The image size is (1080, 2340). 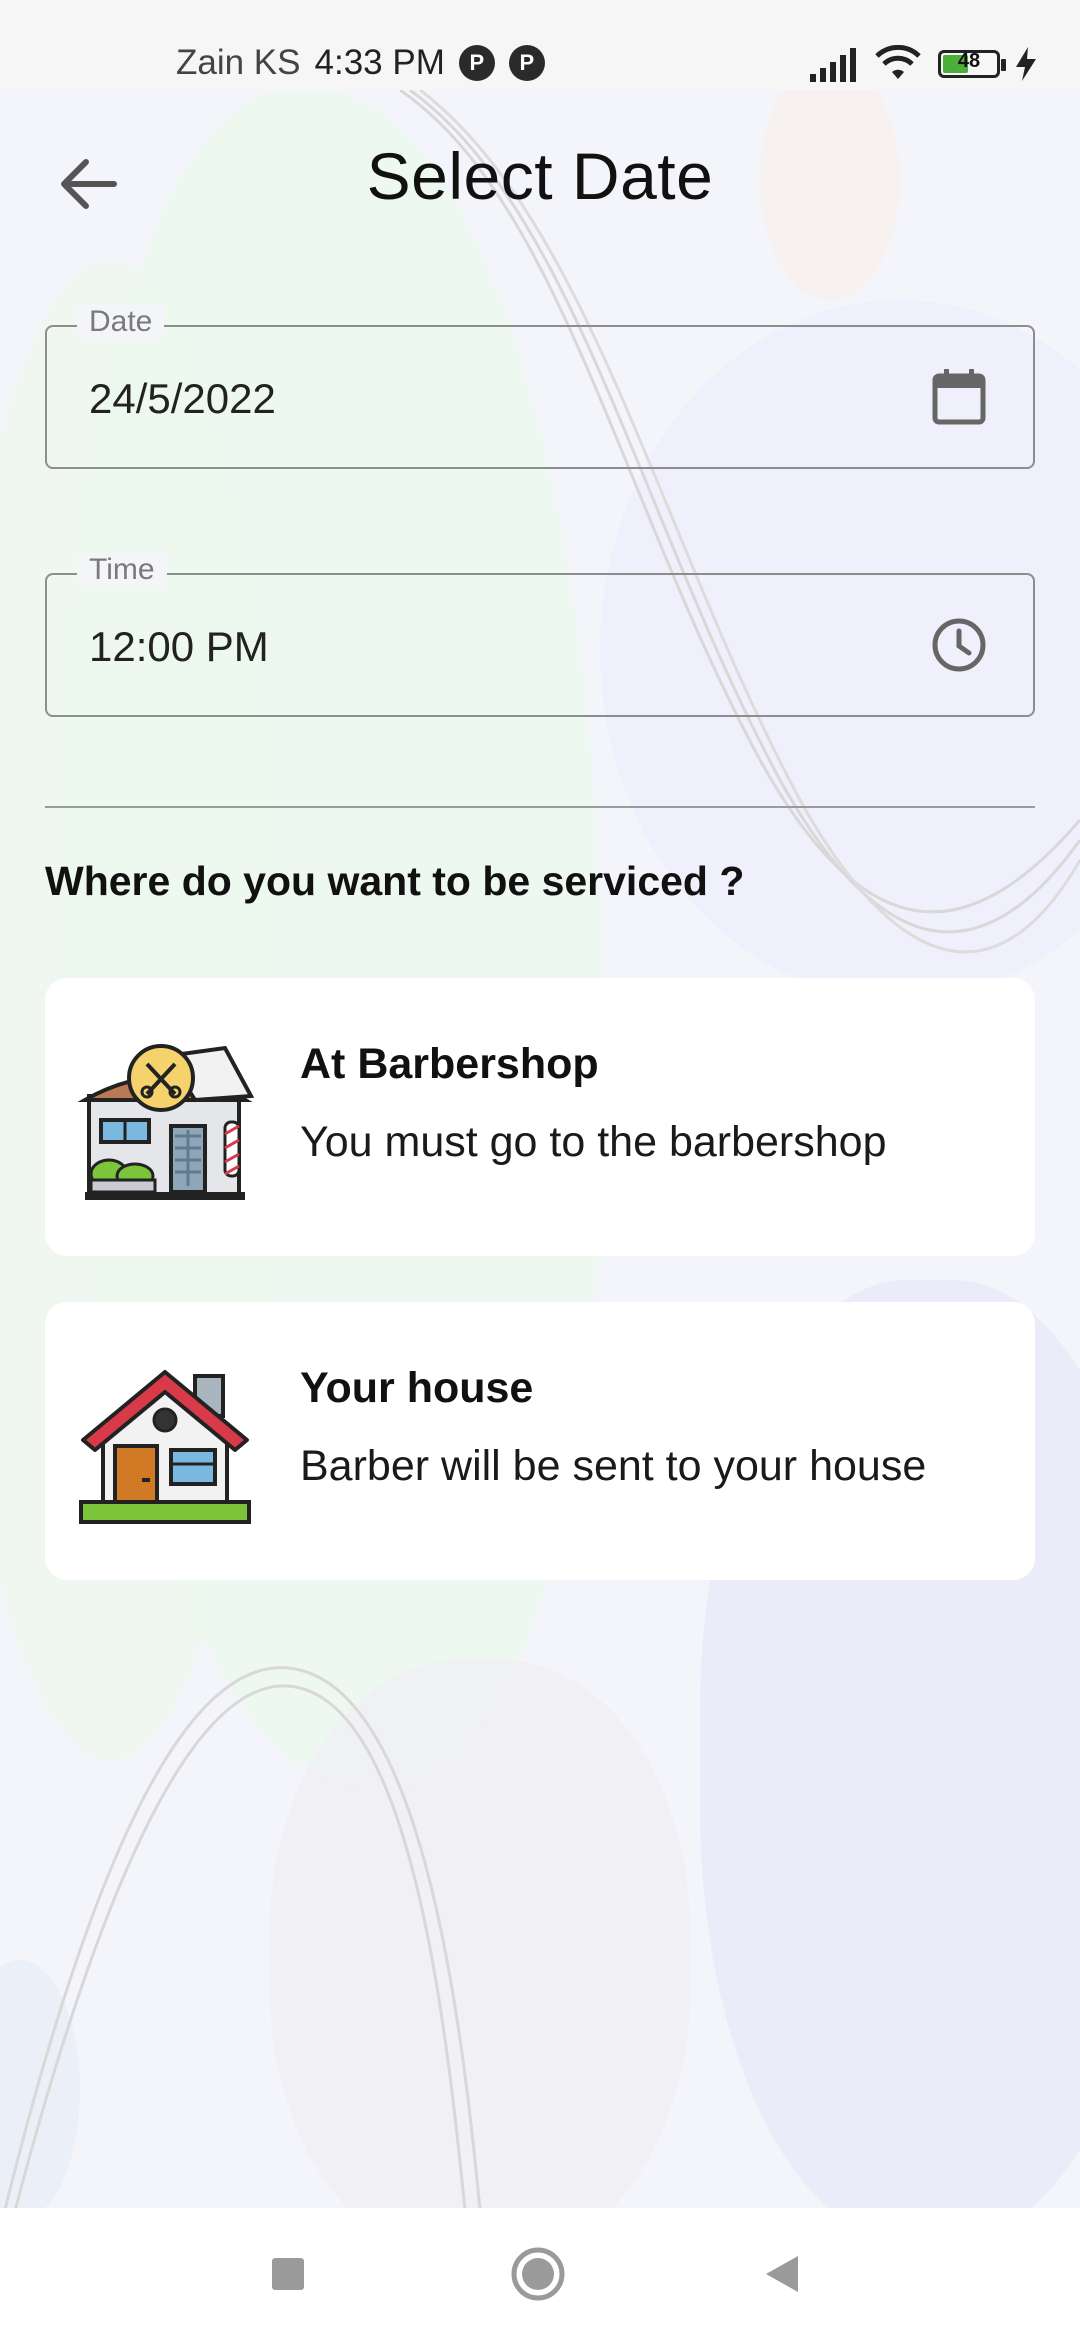 What do you see at coordinates (121, 322) in the screenshot?
I see `date-field-label: Date` at bounding box center [121, 322].